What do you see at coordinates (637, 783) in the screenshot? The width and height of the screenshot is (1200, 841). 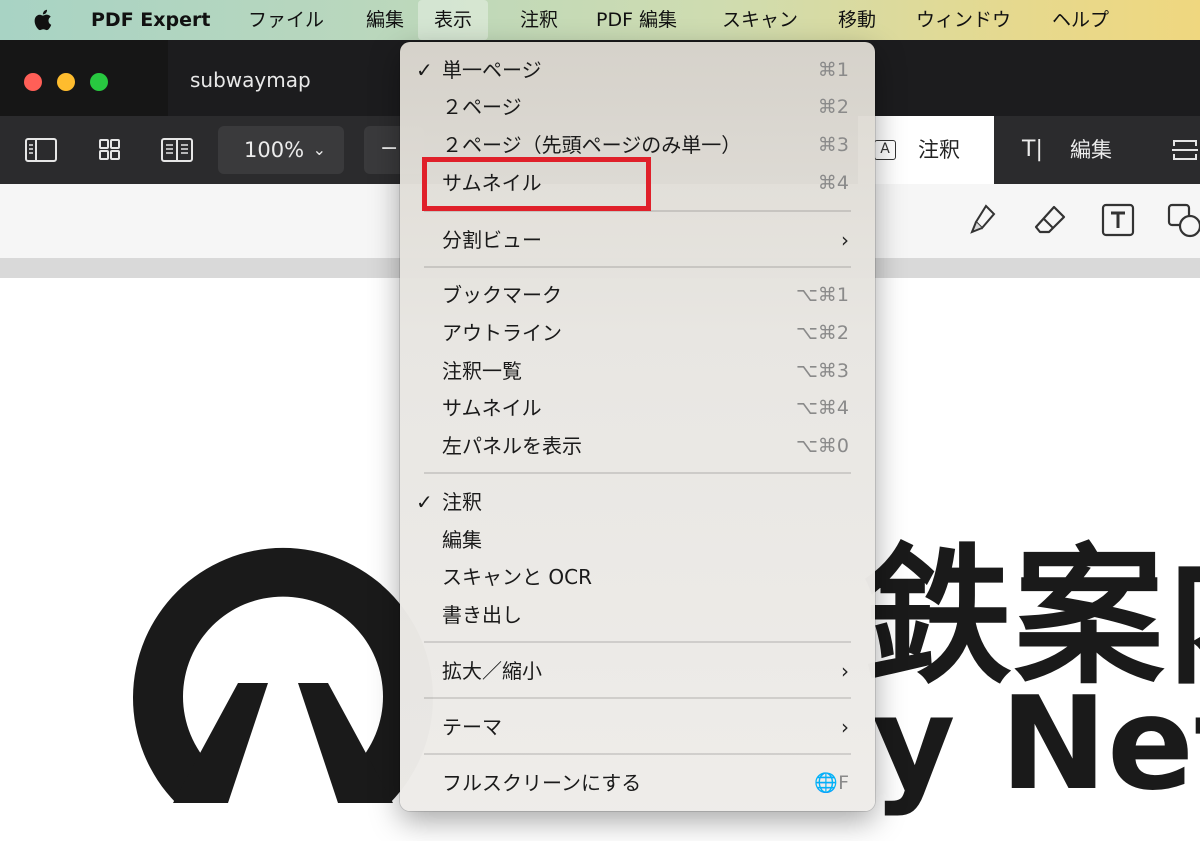 I see `menu-item-fullscreen: フルスクリーンにする 🌐F` at bounding box center [637, 783].